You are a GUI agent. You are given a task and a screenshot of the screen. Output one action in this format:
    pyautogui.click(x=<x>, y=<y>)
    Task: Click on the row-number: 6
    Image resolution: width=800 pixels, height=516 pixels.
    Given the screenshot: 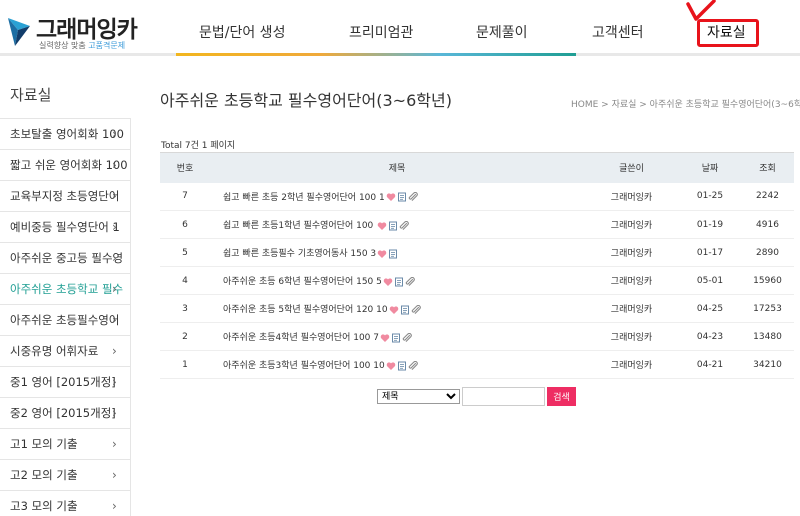 What is the action you would take?
    pyautogui.click(x=185, y=224)
    